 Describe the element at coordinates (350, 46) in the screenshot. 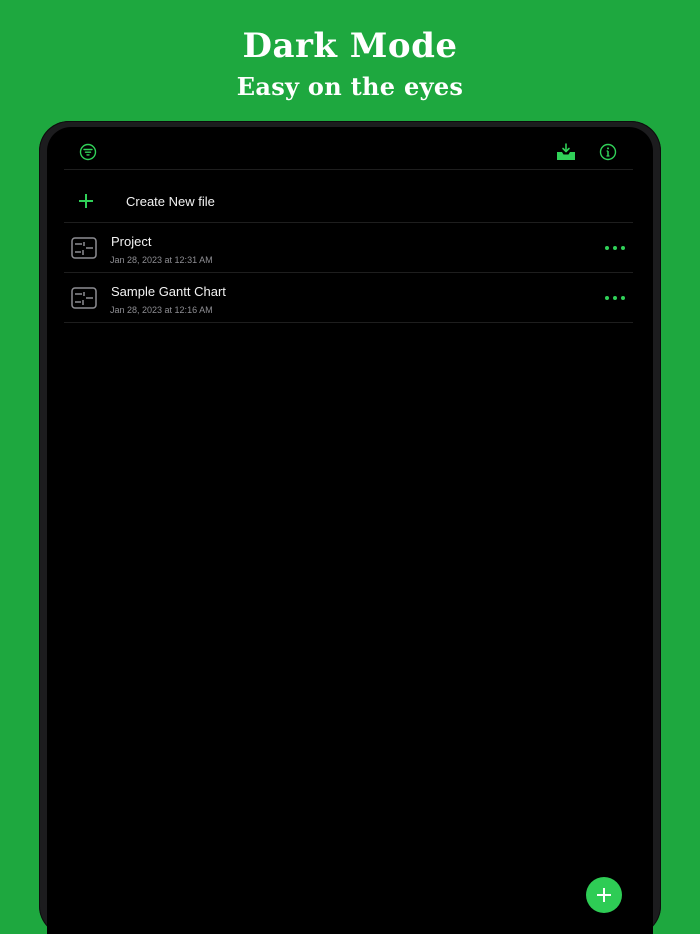

I see `hero-title: Dark Mode` at that location.